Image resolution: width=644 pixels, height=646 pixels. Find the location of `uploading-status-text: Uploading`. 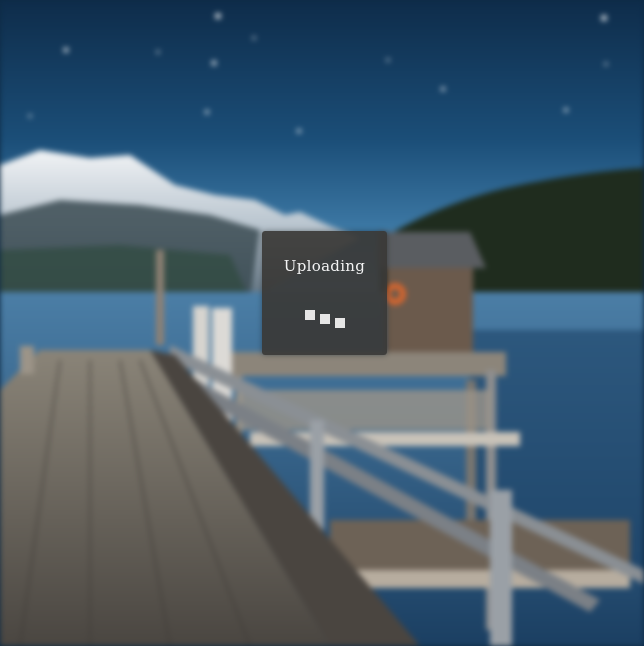

uploading-status-text: Uploading is located at coordinates (324, 266).